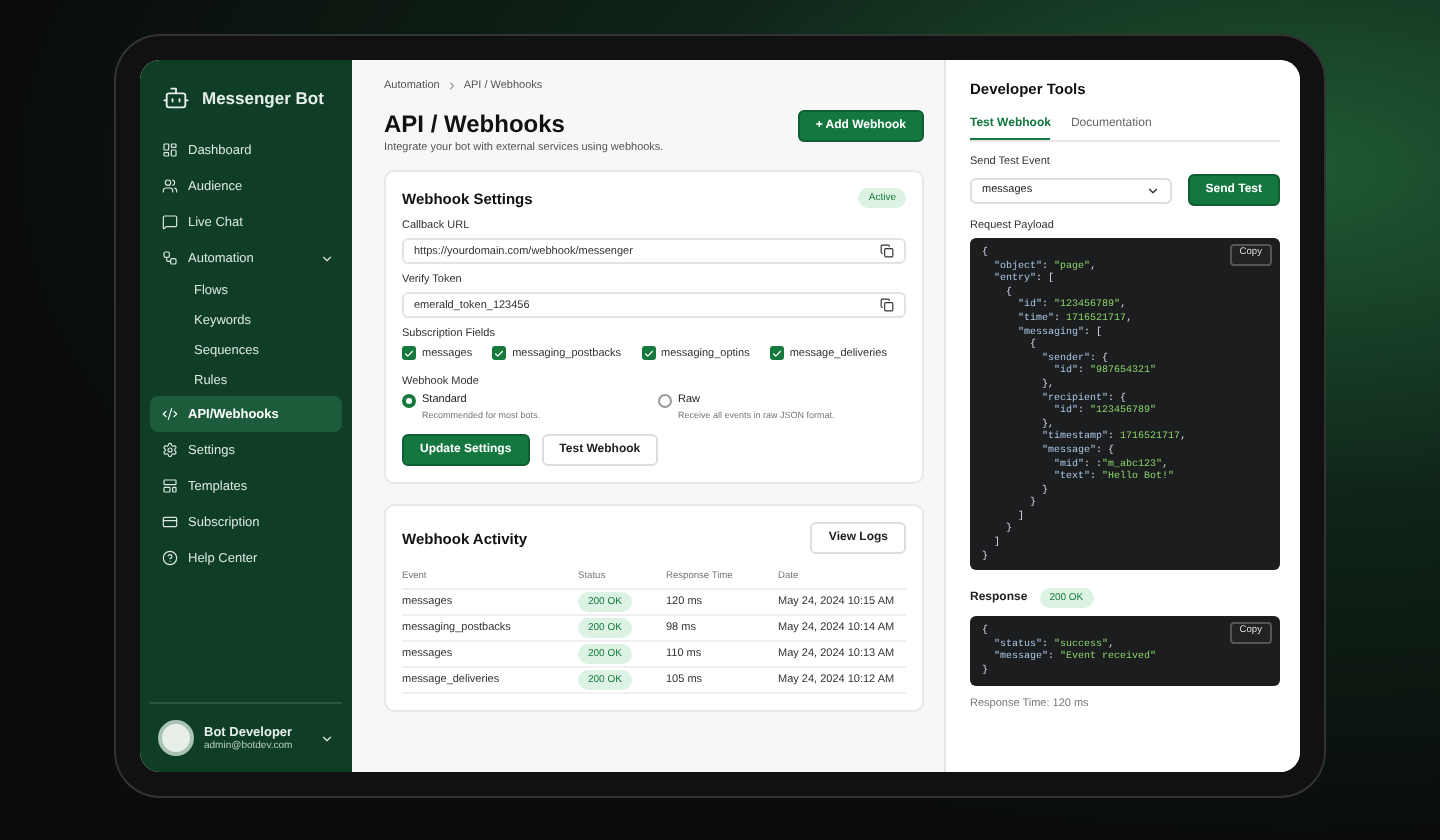 This screenshot has height=840, width=1440. Describe the element at coordinates (170, 222) in the screenshot. I see `chat-icon` at that location.